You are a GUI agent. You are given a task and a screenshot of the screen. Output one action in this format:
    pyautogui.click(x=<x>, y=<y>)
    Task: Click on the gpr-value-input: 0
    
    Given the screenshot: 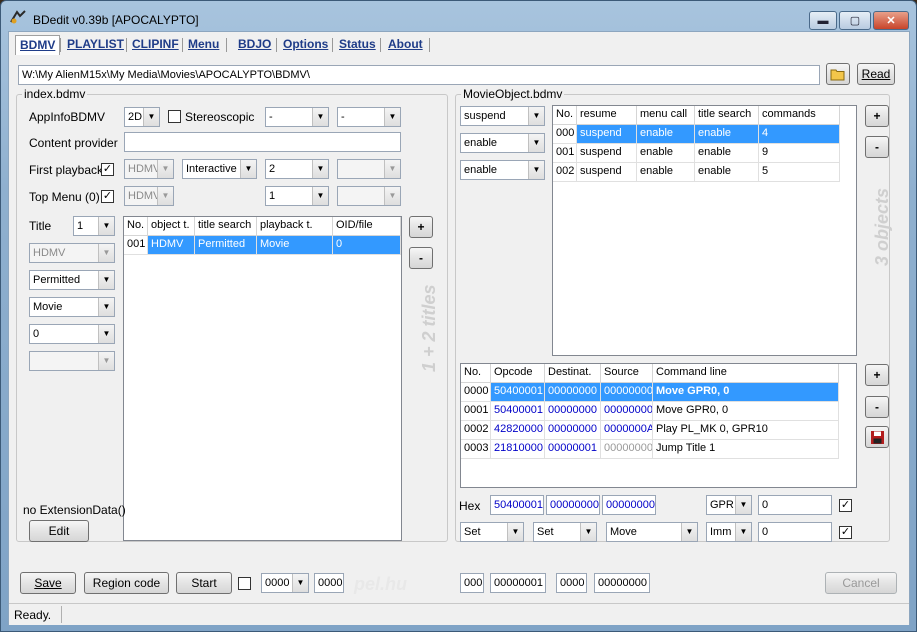 What is the action you would take?
    pyautogui.click(x=795, y=505)
    